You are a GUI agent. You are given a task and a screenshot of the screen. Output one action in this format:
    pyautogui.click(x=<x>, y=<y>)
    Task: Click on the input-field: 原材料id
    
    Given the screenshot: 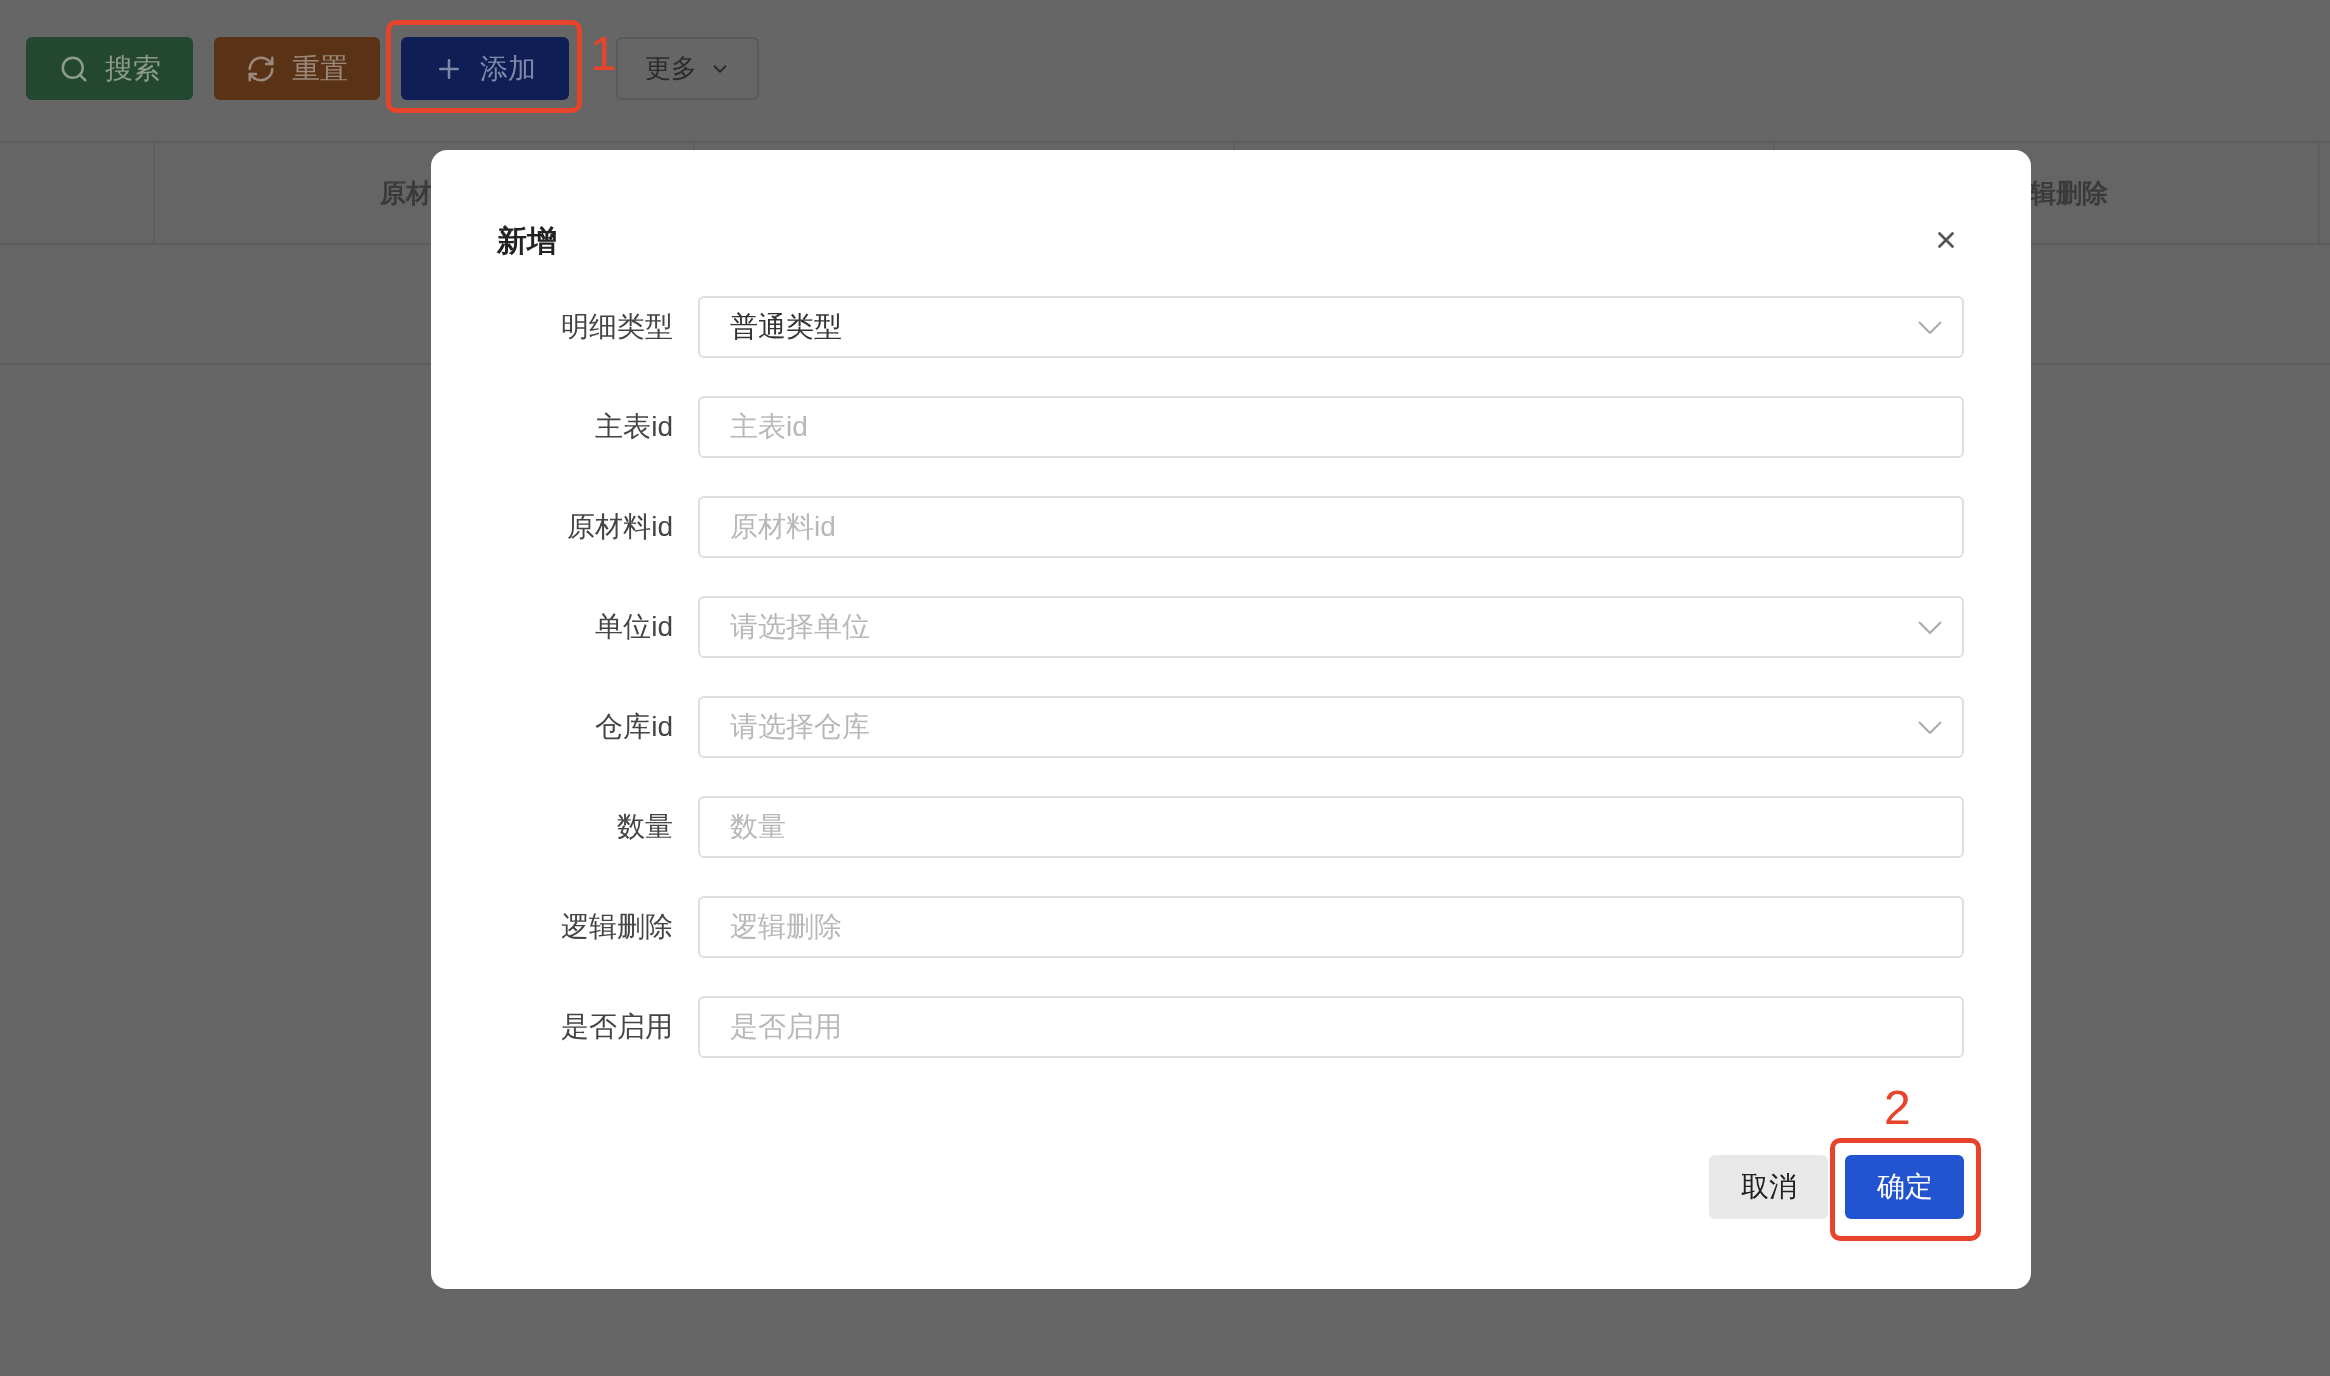 What is the action you would take?
    pyautogui.click(x=1331, y=527)
    